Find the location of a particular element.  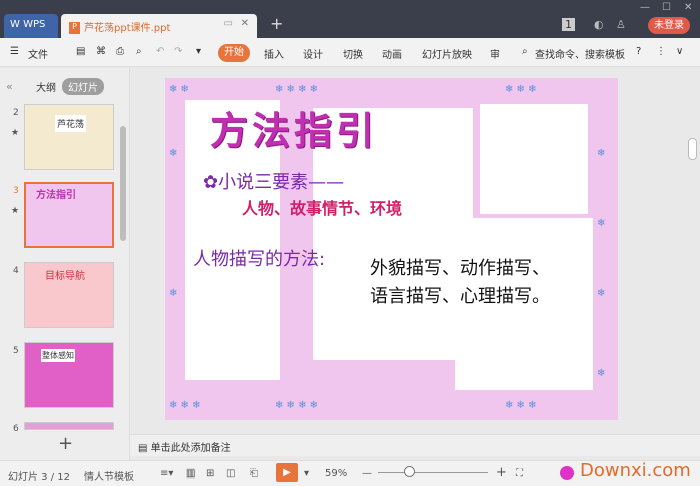

slide-sorter-icon: ⊞ is located at coordinates (210, 473).